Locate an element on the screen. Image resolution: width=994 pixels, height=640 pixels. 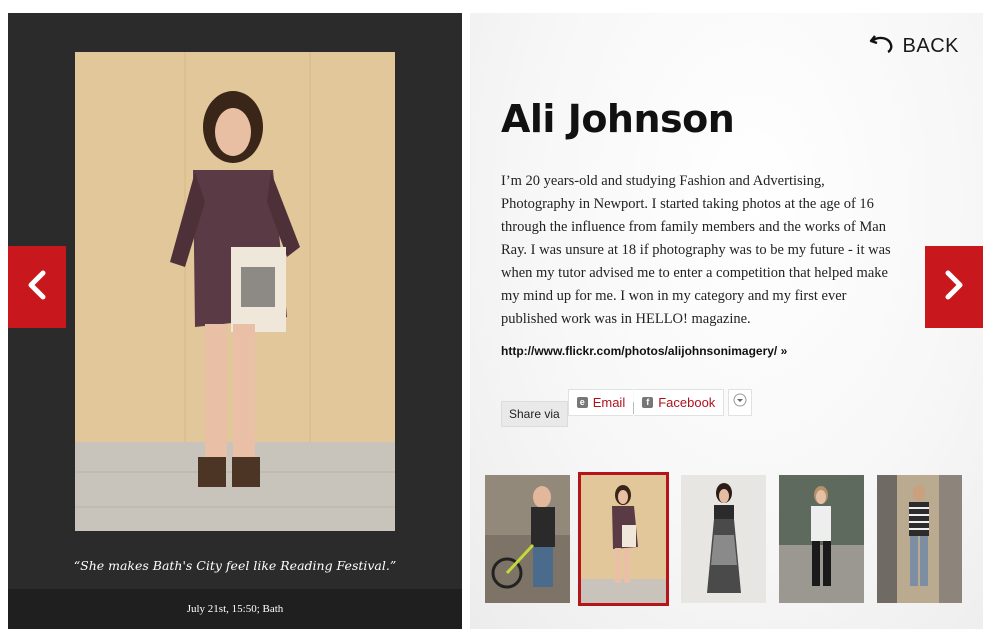
email-icon: e is located at coordinates (582, 402).